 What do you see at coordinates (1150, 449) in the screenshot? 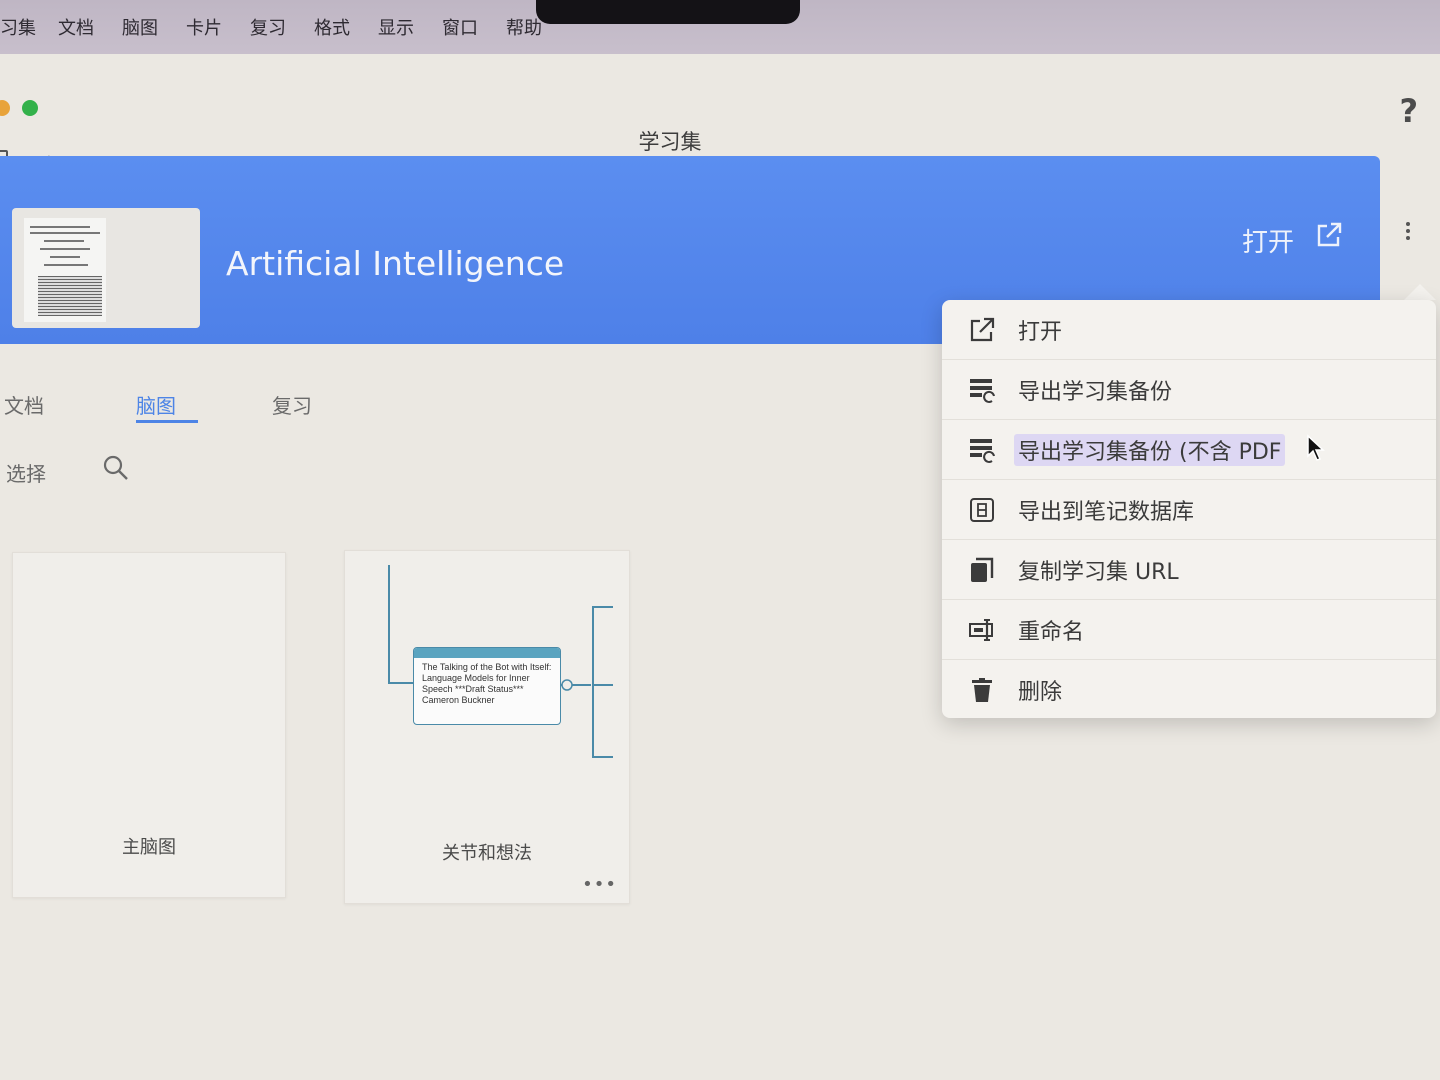
I see `menu-item-label: 导出学习集备份 (不含 PDF` at bounding box center [1150, 449].